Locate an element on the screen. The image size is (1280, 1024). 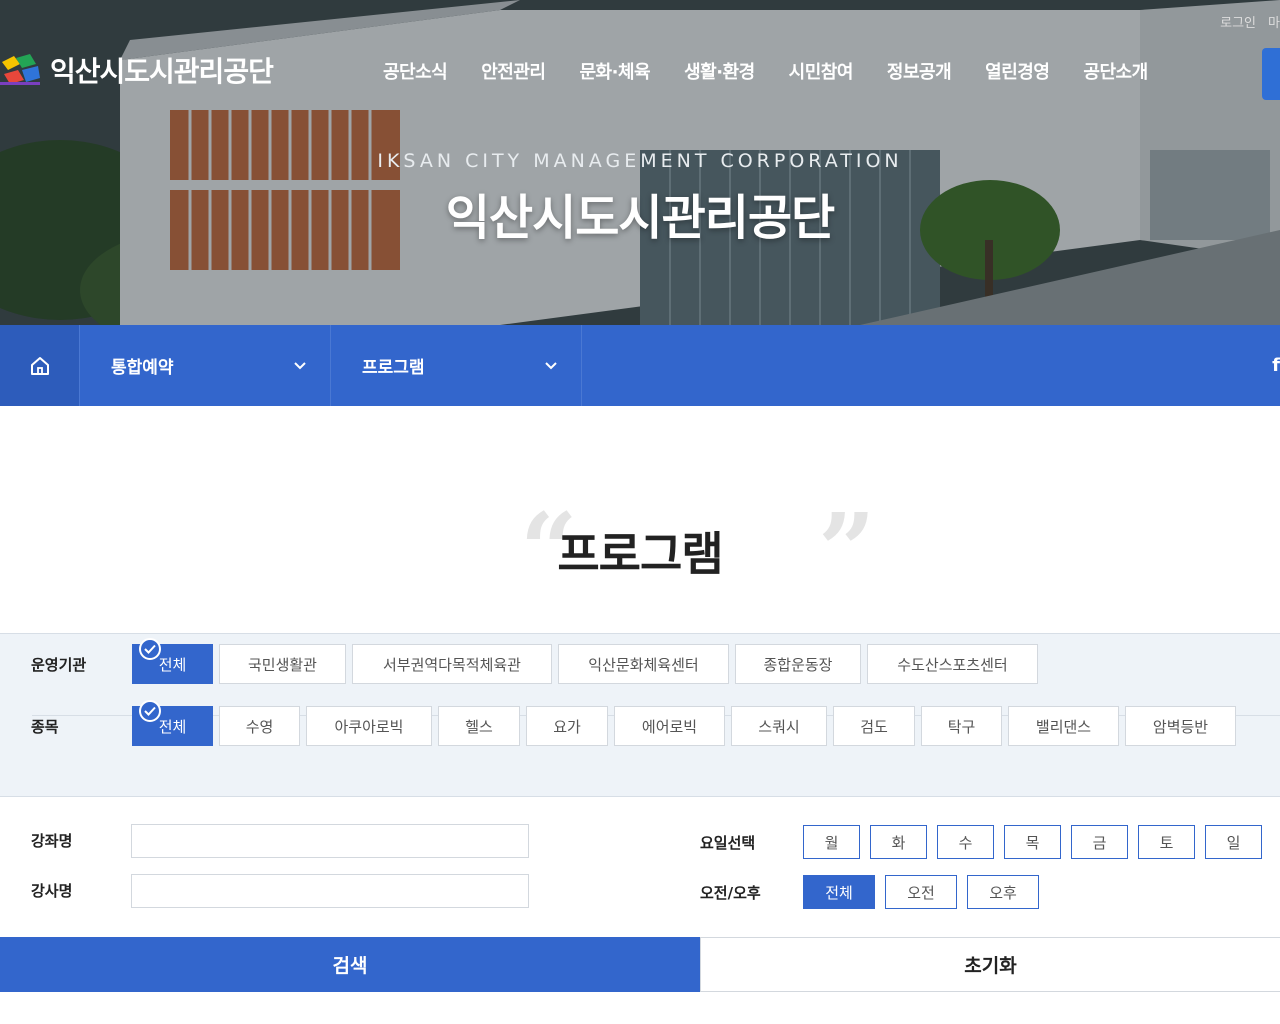
ampm-buttons: 전체 오전 오후 is located at coordinates (921, 892).